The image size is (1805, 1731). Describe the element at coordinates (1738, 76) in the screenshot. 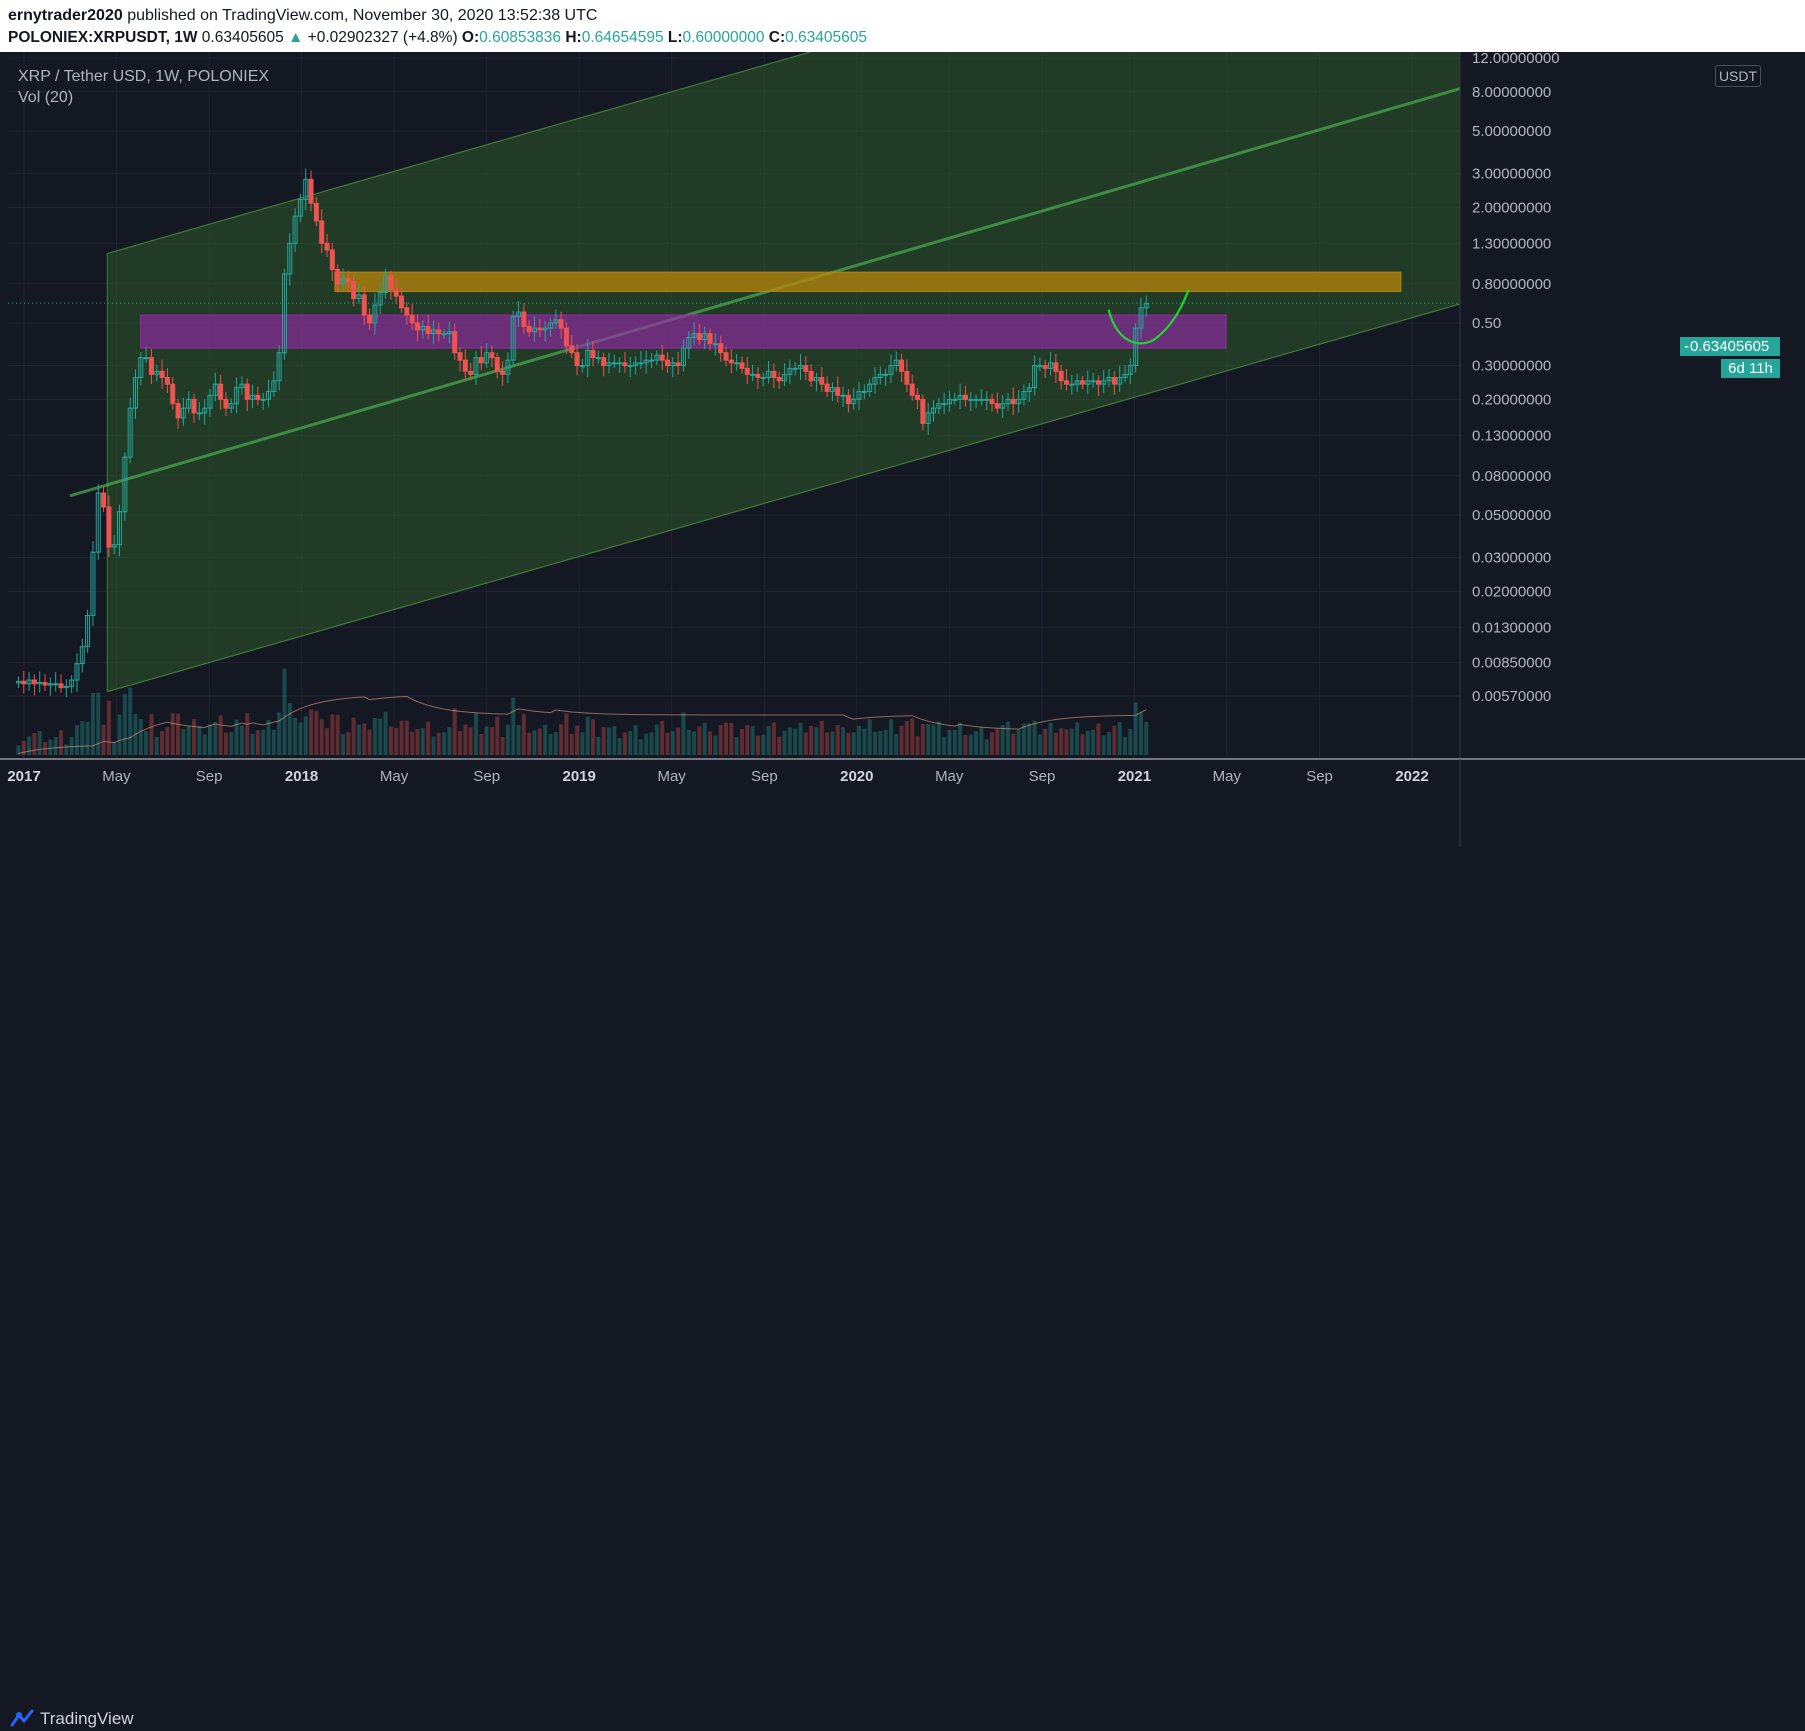

I see `currency-badge: USDT` at that location.